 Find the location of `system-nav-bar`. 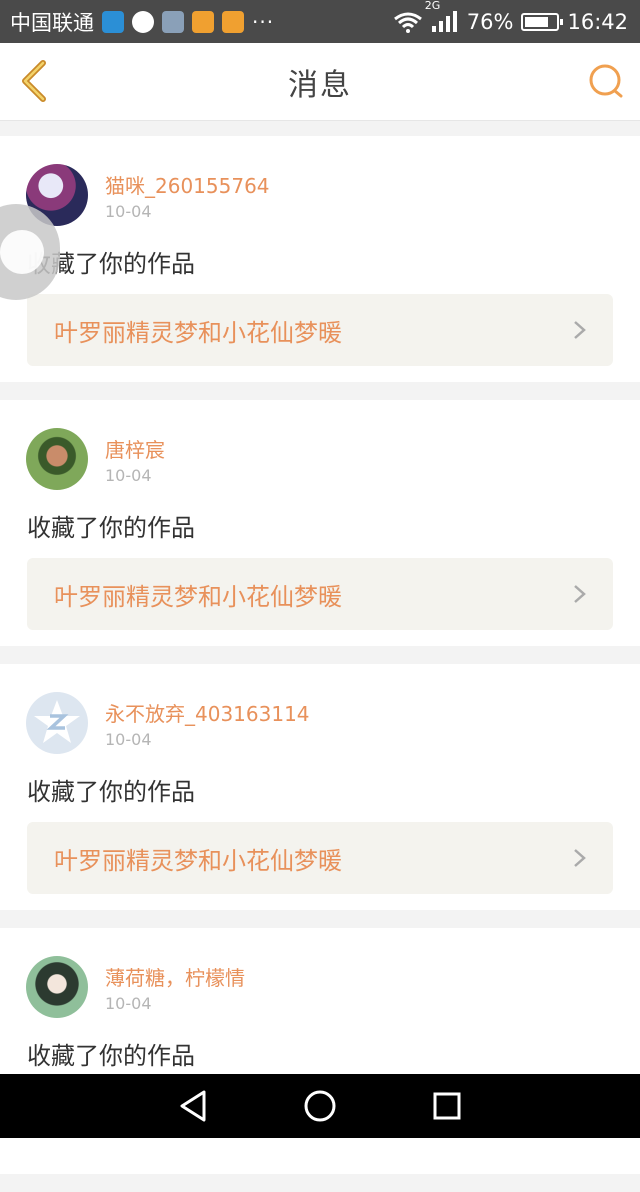

system-nav-bar is located at coordinates (320, 1106).